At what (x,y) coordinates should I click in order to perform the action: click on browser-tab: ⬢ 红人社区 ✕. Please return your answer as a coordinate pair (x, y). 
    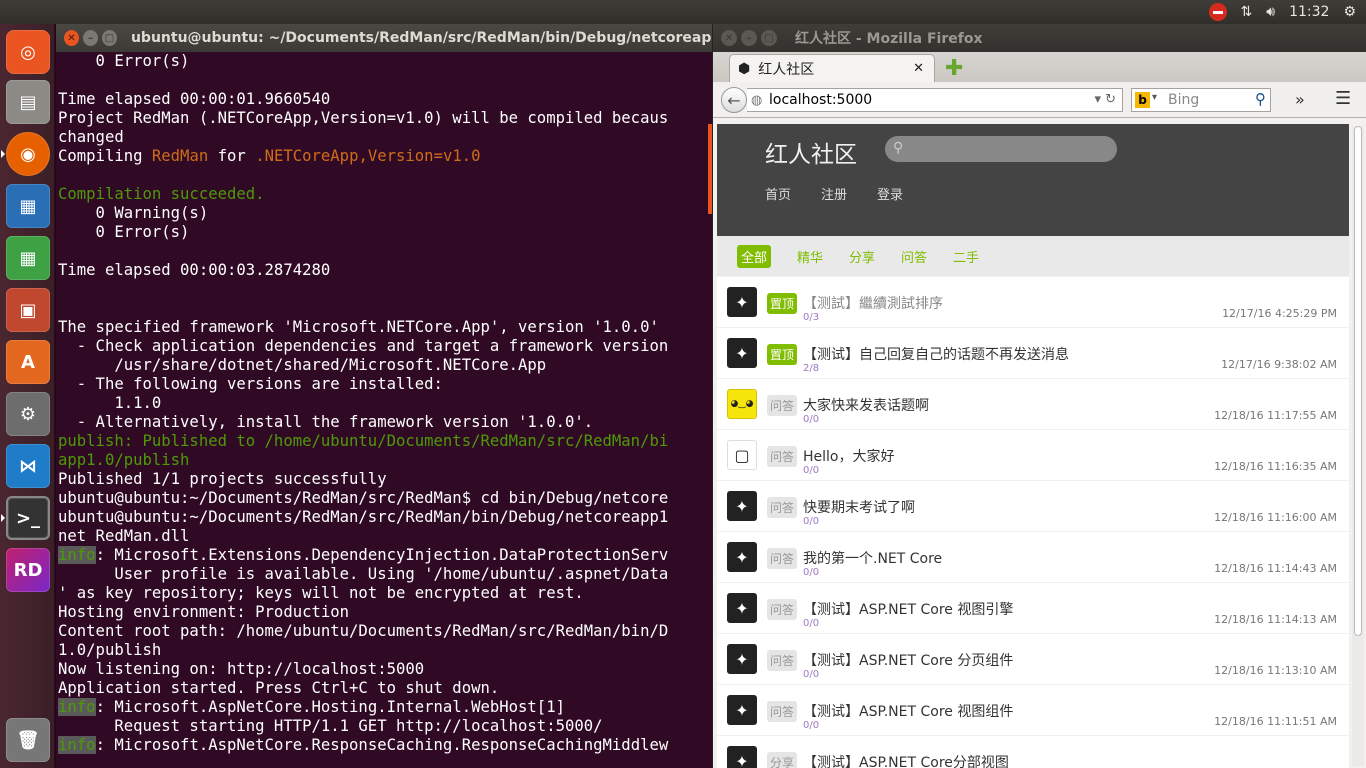
    Looking at the image, I should click on (832, 68).